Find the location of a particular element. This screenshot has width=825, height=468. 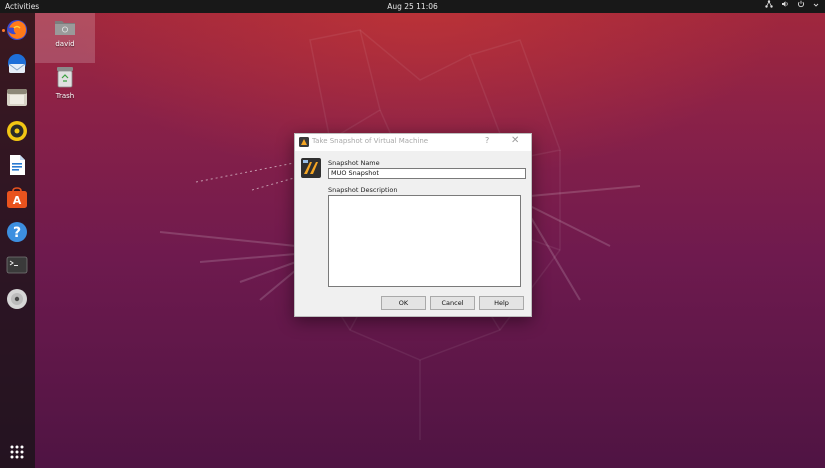

clock: Aug 25 11:06 is located at coordinates (412, 6).